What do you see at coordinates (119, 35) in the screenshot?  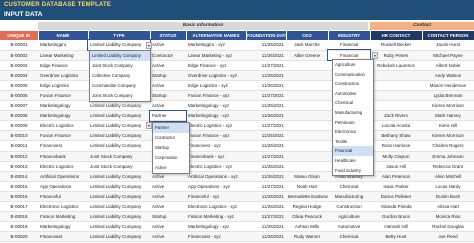 I see `col-header-type: TYPE` at bounding box center [119, 35].